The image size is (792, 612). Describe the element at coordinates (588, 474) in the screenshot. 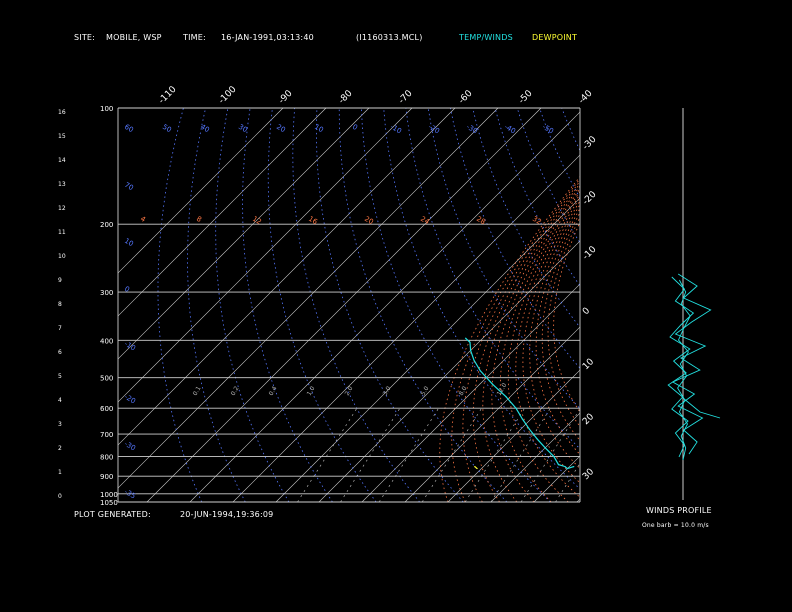

I see `isotherm-label: 30` at that location.